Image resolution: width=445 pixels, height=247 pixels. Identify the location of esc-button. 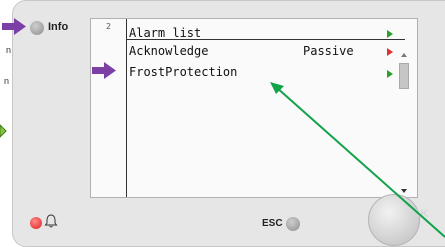
(293, 224).